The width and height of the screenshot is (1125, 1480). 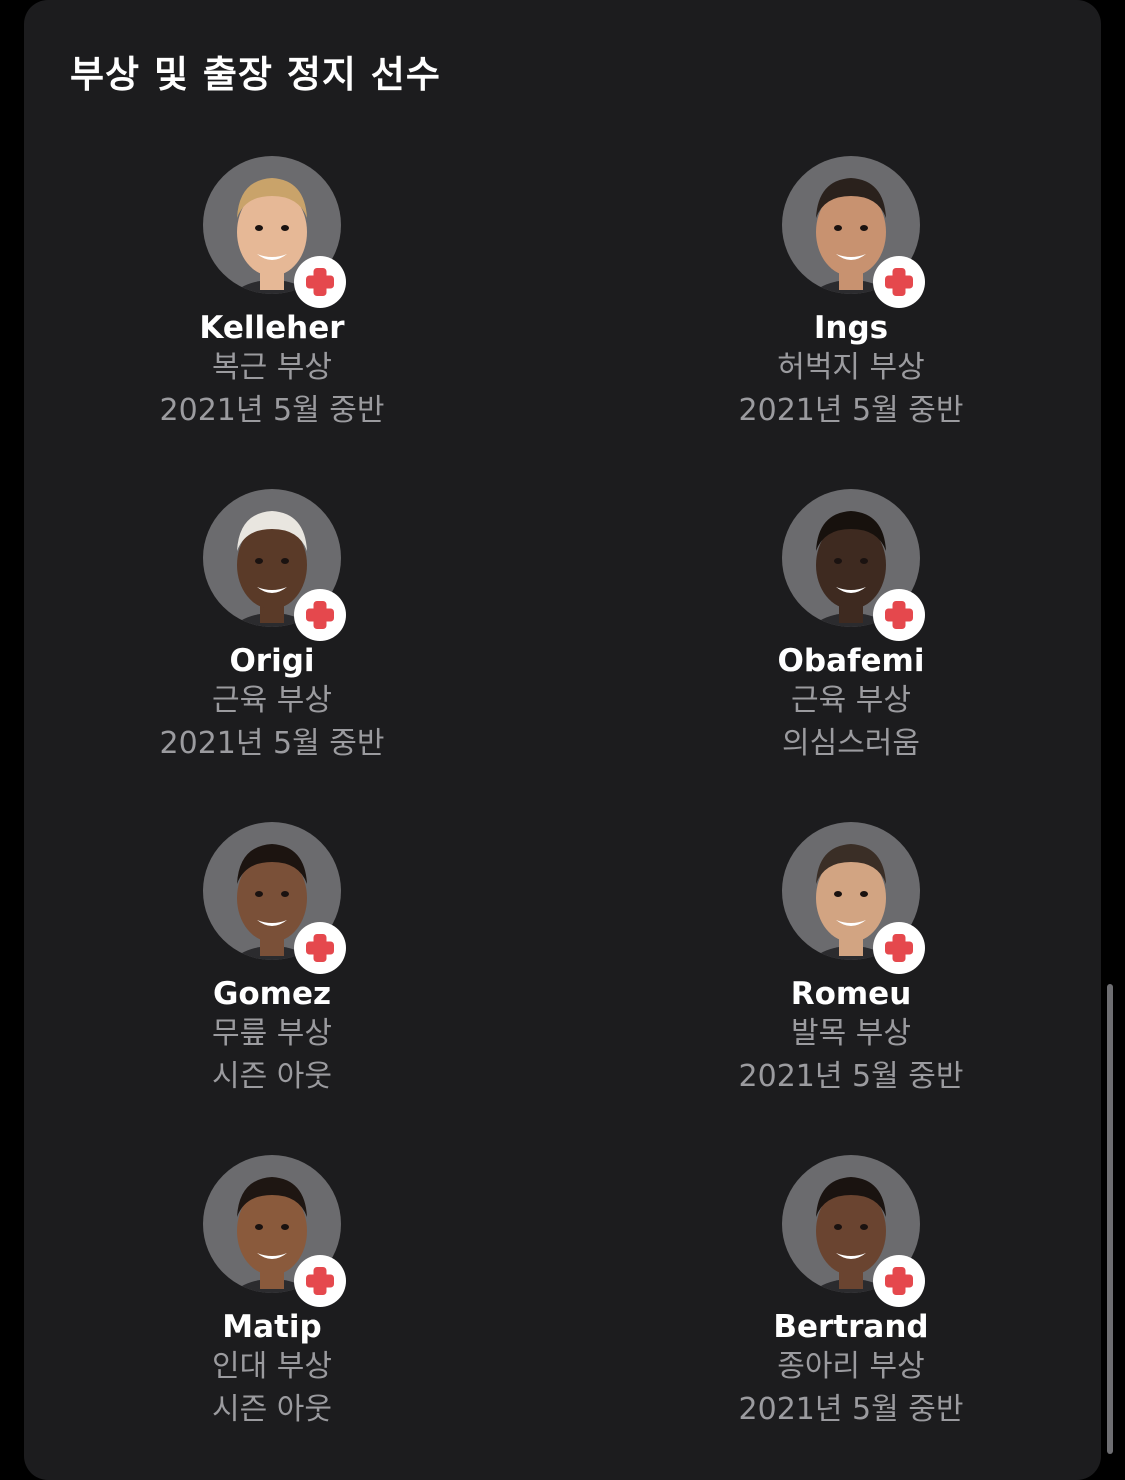 I want to click on player-item-obafemi: Obafemi 근육 부상의심스러움, so click(x=851, y=639).